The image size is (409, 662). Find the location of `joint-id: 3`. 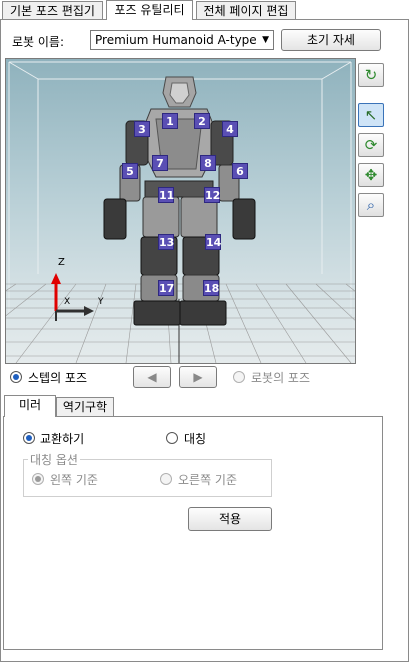

joint-id: 3 is located at coordinates (142, 129).